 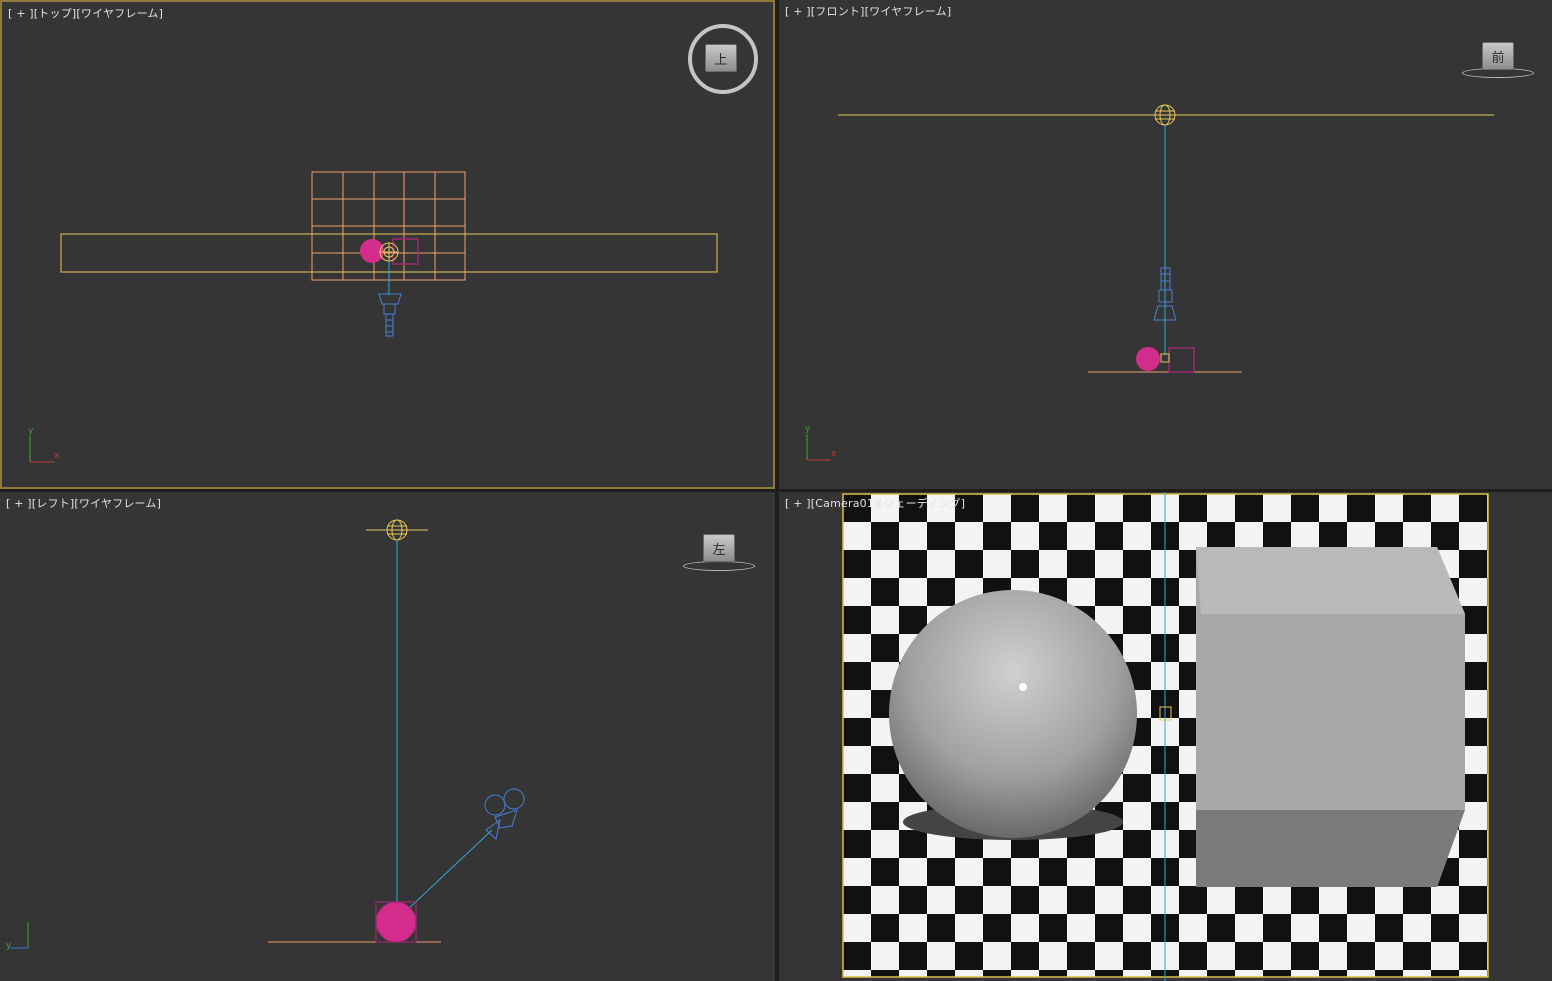 I want to click on viewport-label-front: [ + ][フロント][ワイヤフレーム], so click(x=868, y=11).